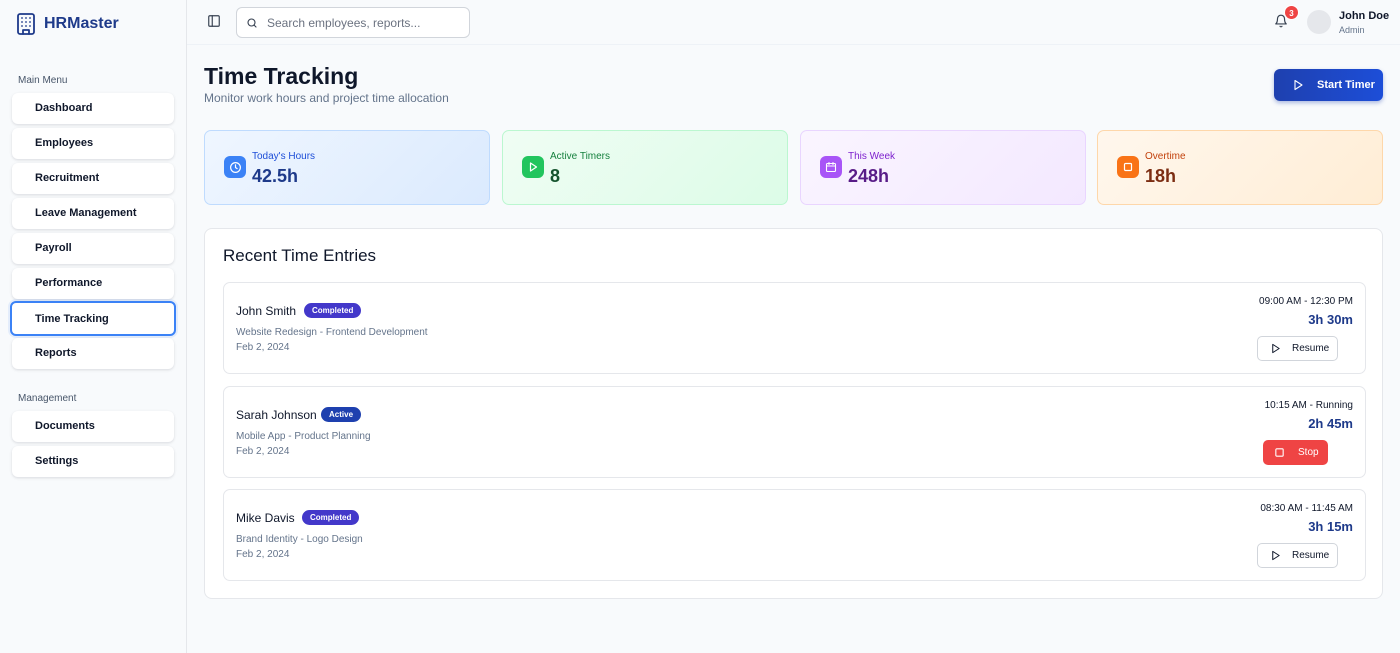 Image resolution: width=1400 pixels, height=653 pixels. Describe the element at coordinates (26, 24) in the screenshot. I see `building-icon` at that location.